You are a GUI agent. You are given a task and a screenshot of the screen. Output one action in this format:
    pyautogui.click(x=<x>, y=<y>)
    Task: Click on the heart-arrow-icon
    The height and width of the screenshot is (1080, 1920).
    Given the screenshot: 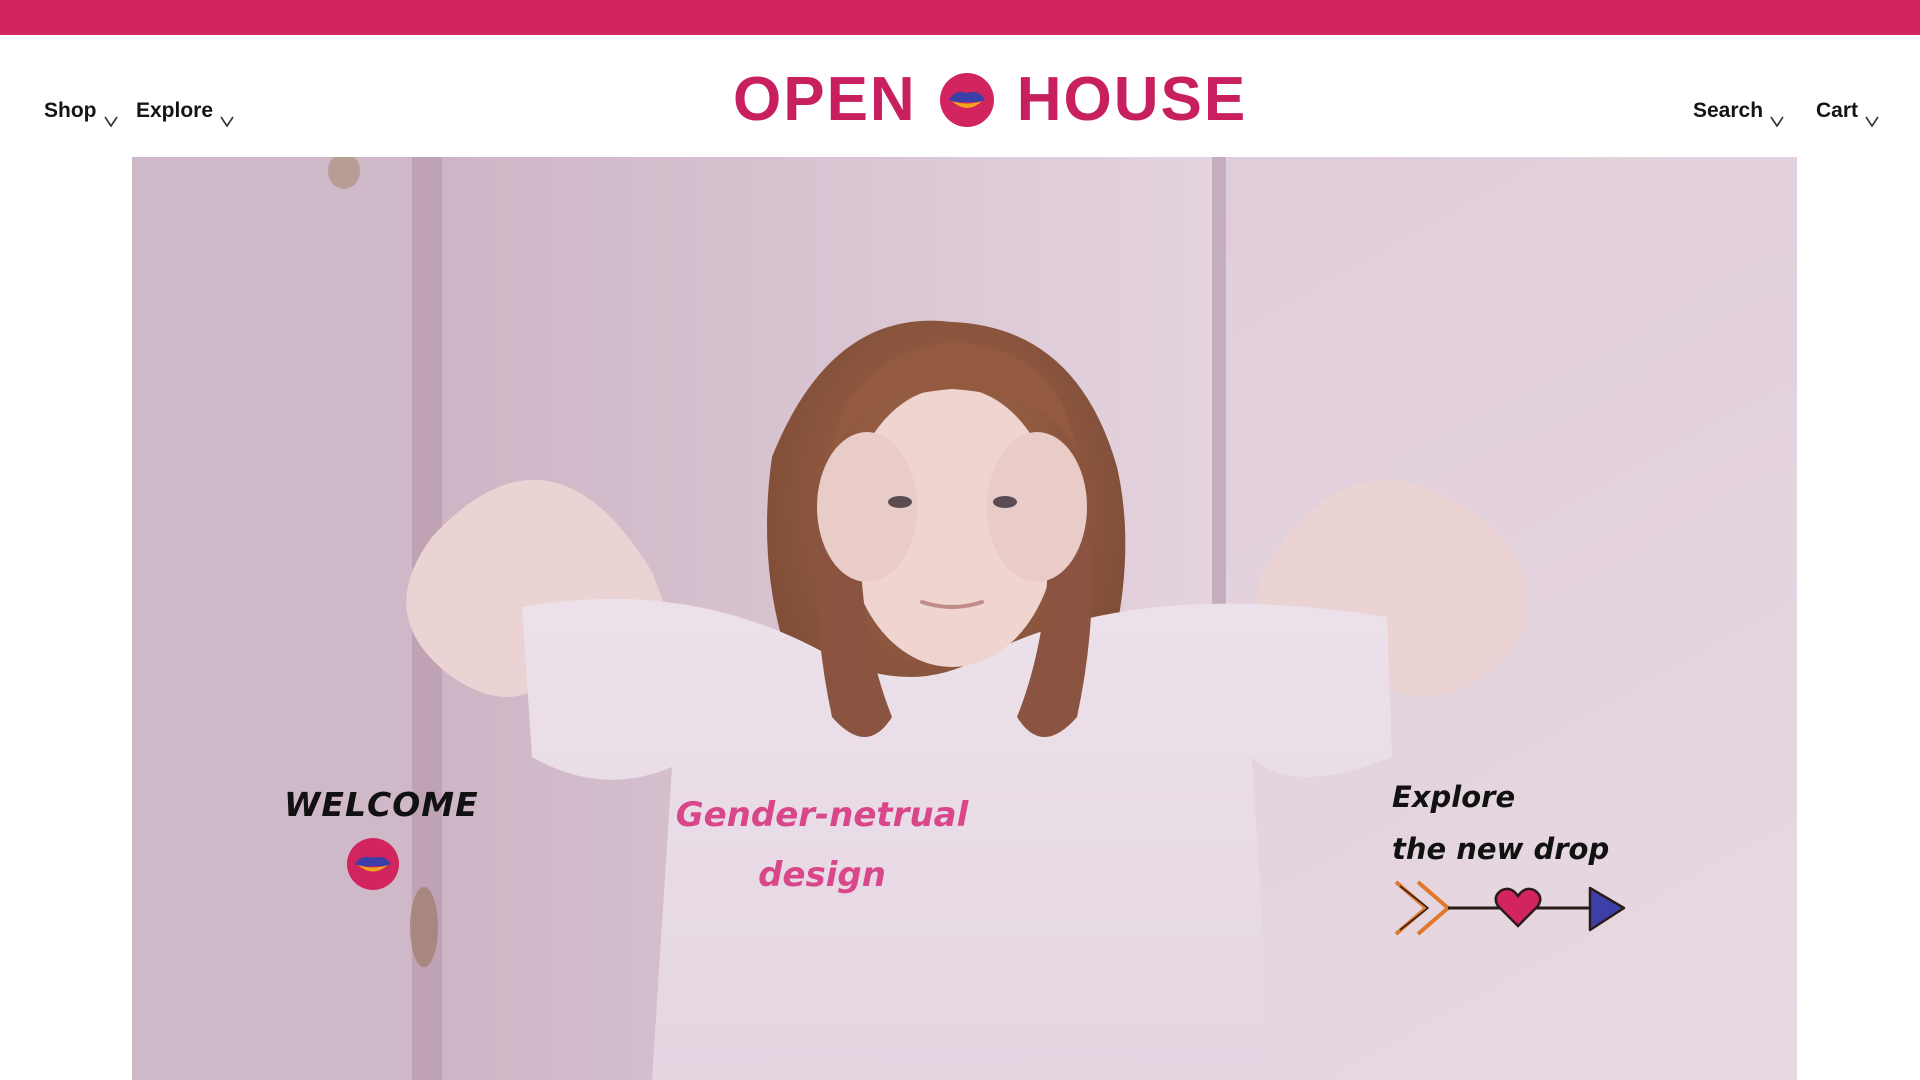 What is the action you would take?
    pyautogui.click(x=1510, y=908)
    